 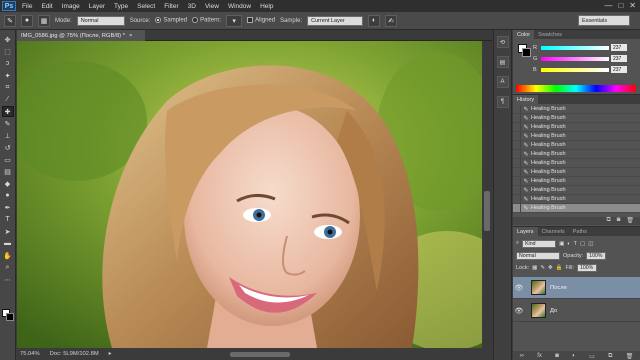 I want to click on channel-g-slider, so click(x=575, y=58).